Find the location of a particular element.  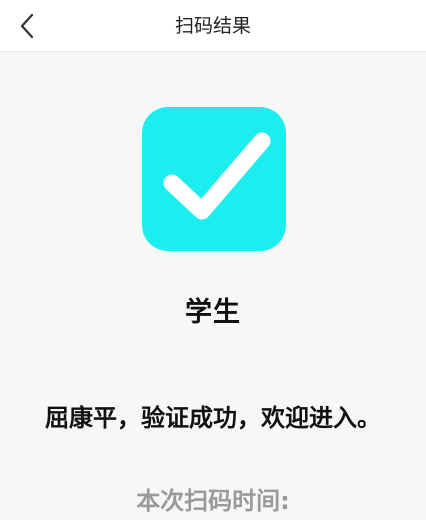

verification-message: 屈康平，验证成功，欢迎进入。 is located at coordinates (213, 418).